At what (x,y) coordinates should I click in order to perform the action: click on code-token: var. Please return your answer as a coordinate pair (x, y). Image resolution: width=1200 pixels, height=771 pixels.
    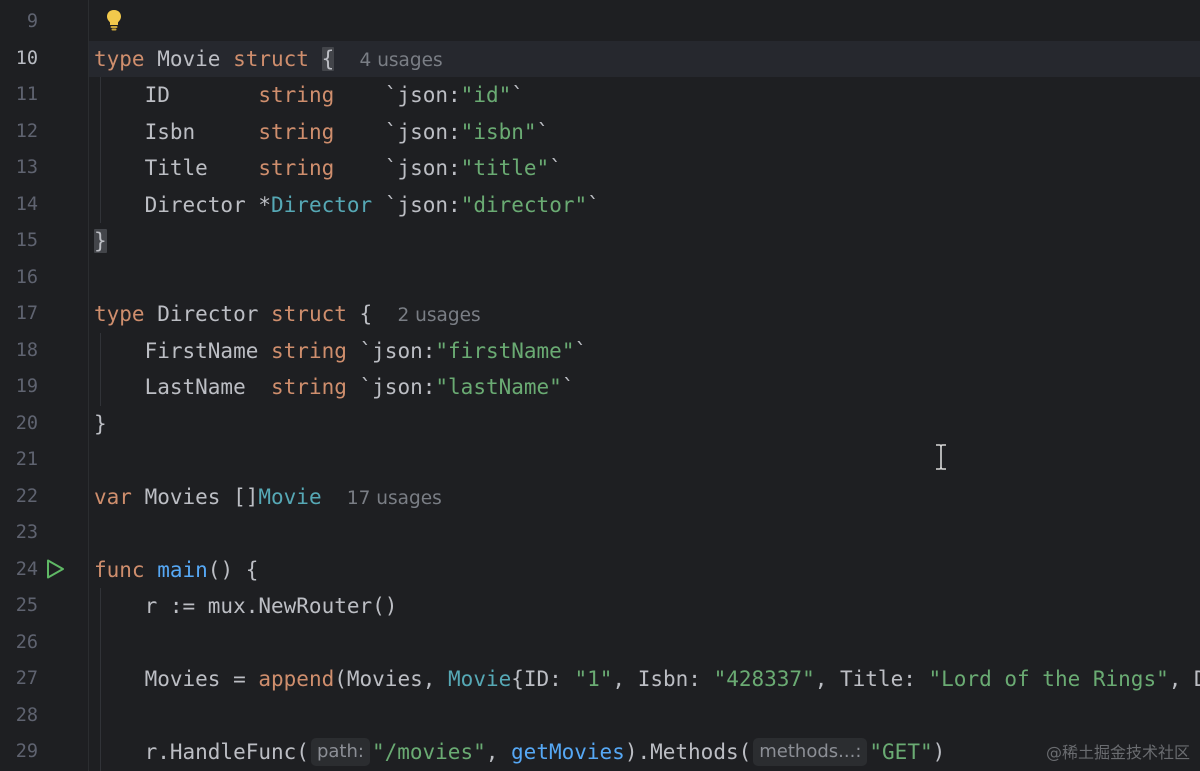
    Looking at the image, I should click on (119, 496).